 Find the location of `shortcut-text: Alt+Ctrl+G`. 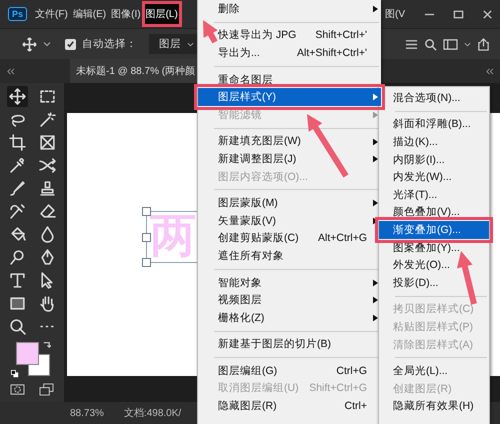

shortcut-text: Alt+Ctrl+G is located at coordinates (342, 238).